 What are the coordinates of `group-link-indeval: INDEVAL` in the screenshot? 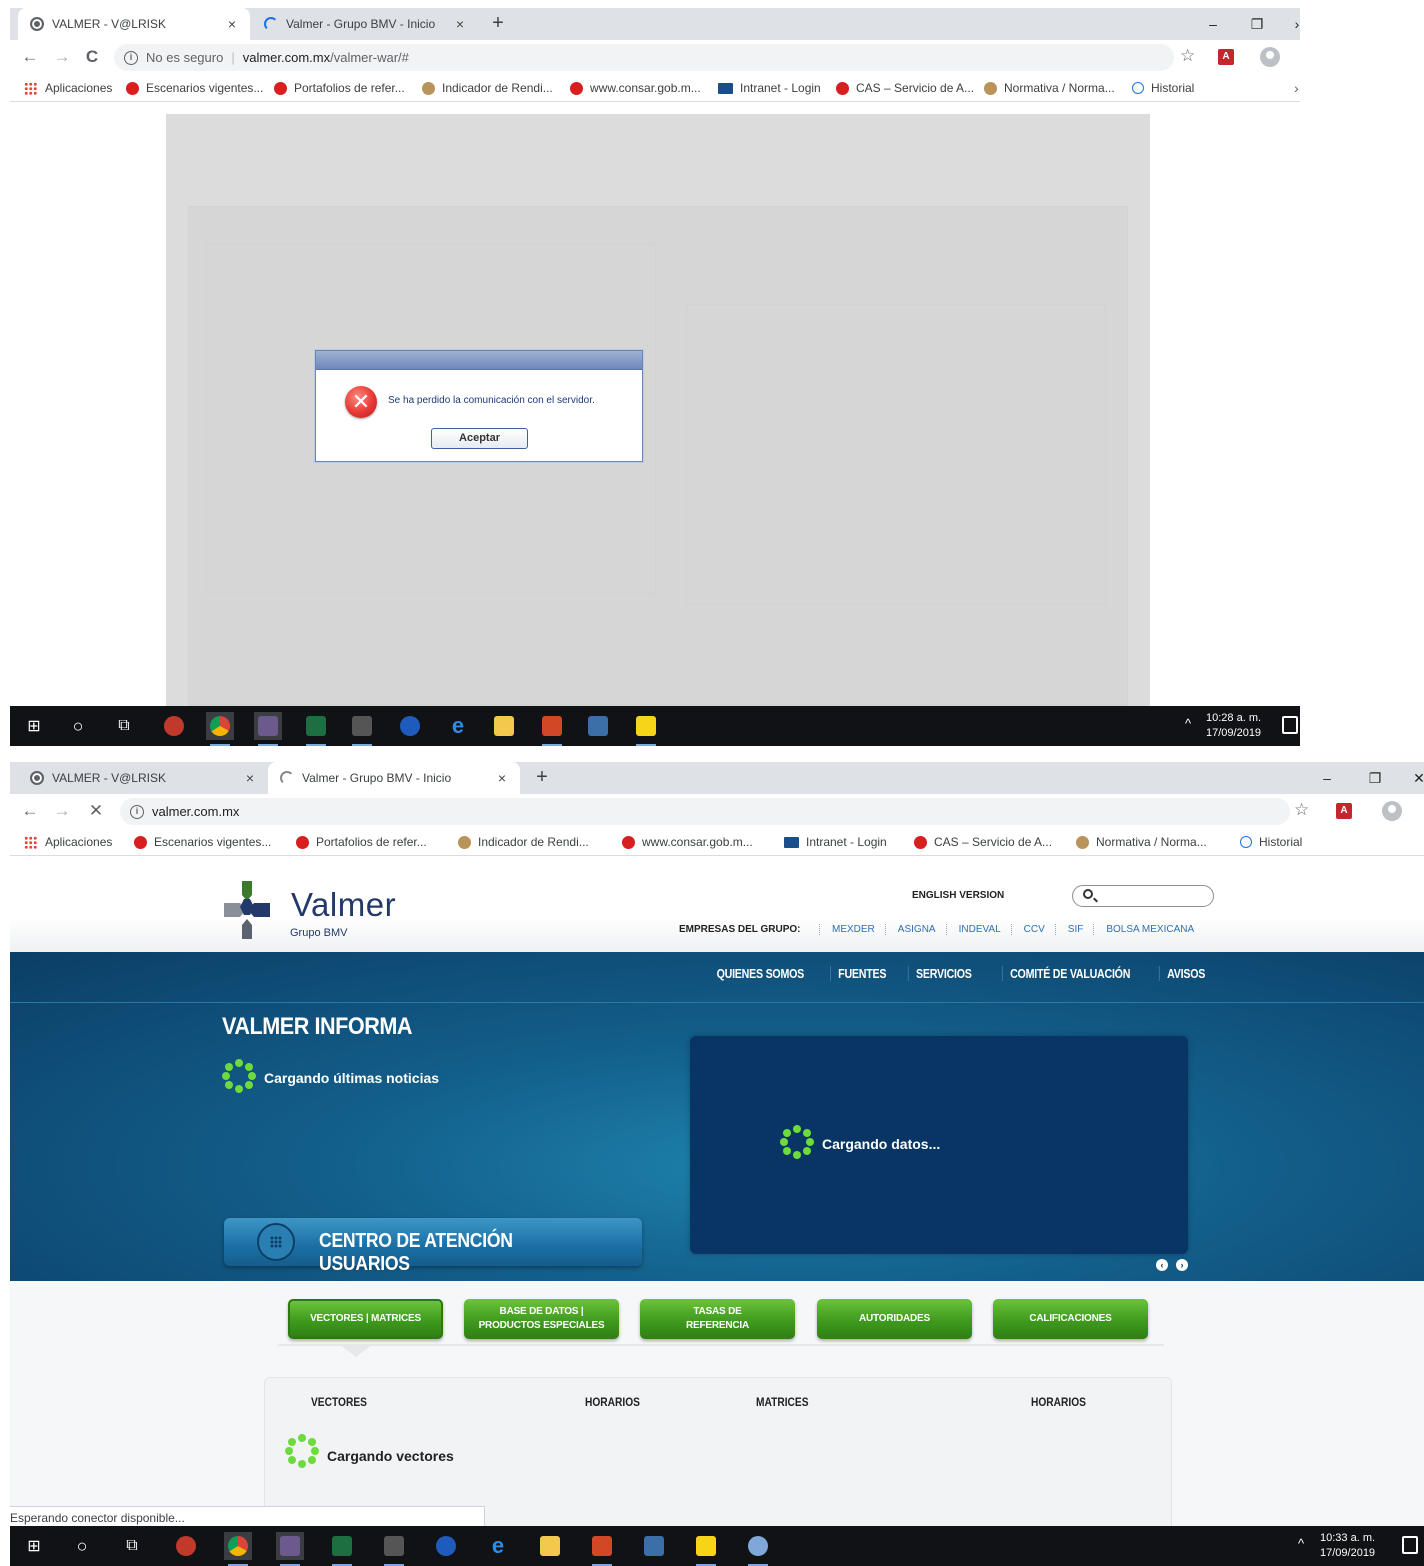 It's located at (978, 929).